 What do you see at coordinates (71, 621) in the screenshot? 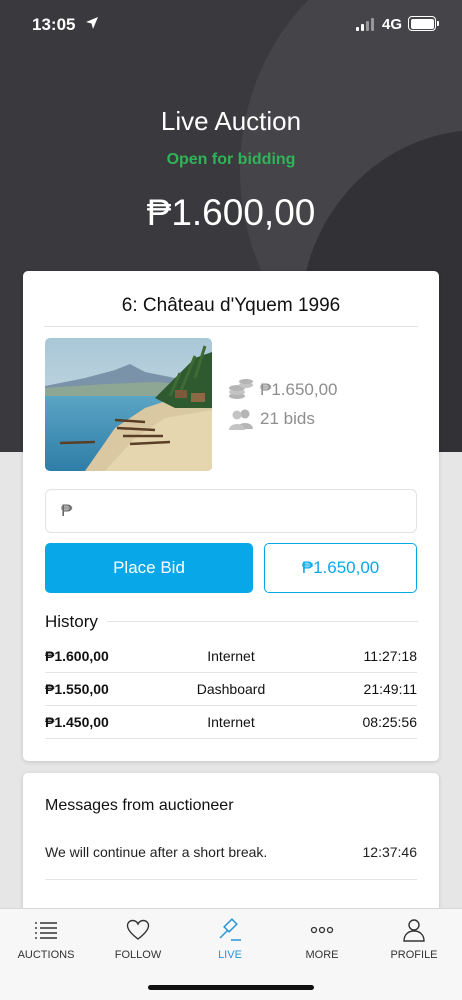
I see `history-heading: History` at bounding box center [71, 621].